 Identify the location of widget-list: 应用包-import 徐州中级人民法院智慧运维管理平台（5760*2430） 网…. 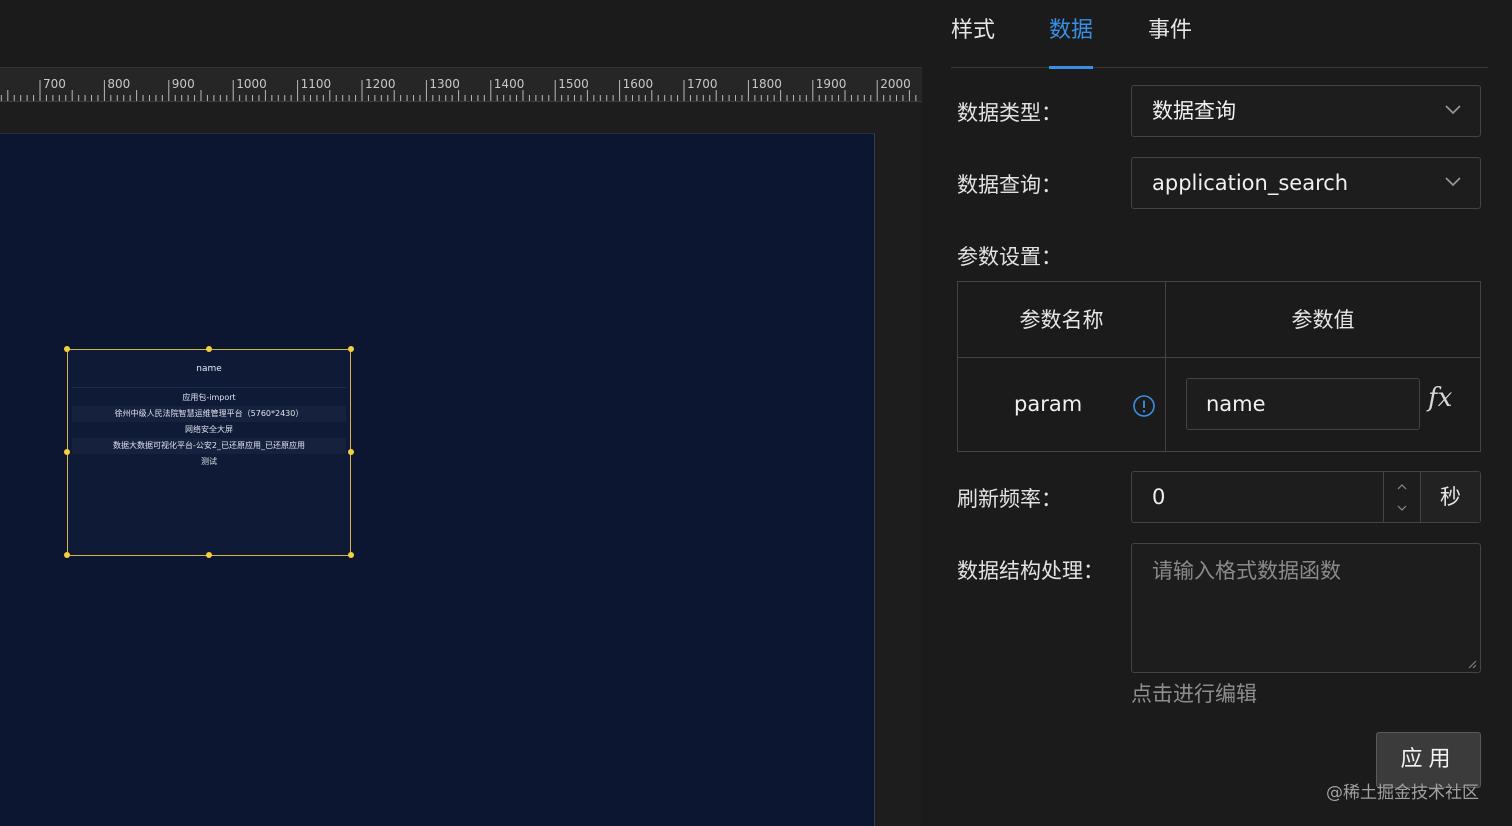
(209, 430).